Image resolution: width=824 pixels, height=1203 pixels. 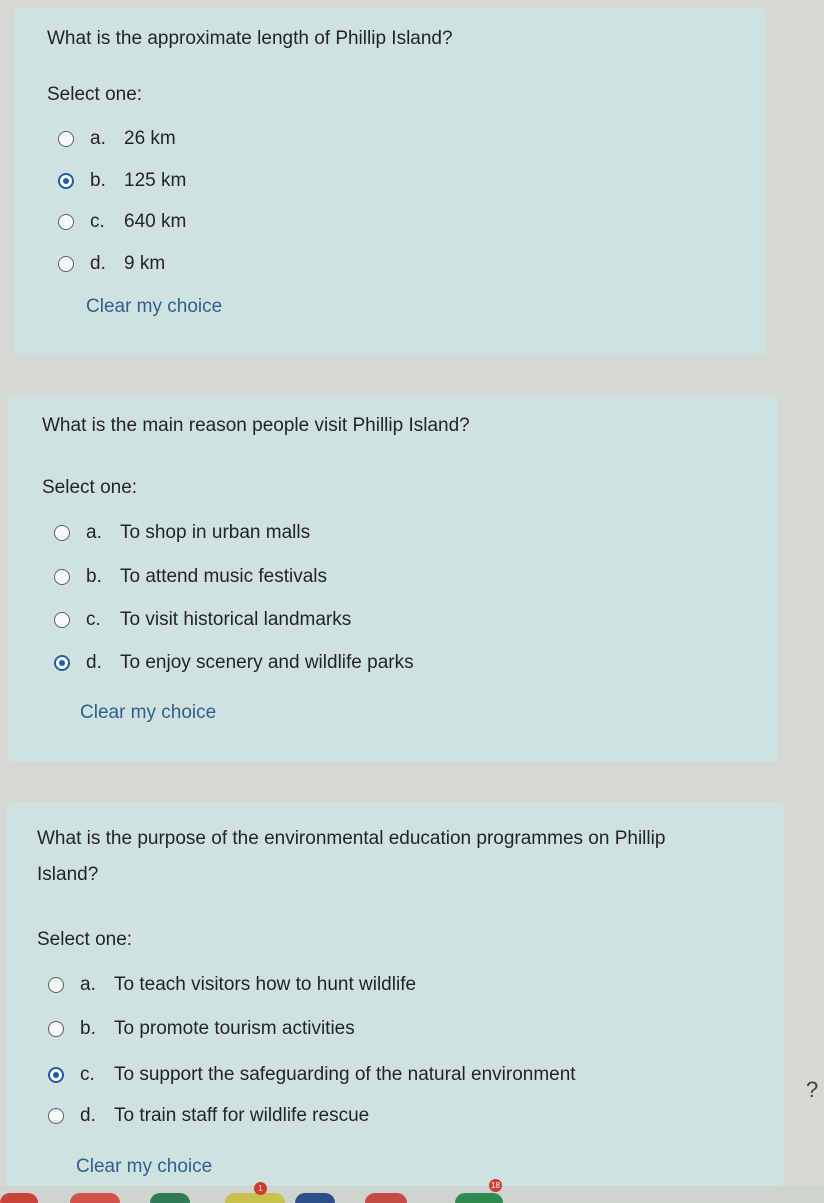 What do you see at coordinates (812, 1090) in the screenshot?
I see `help-icon: ?` at bounding box center [812, 1090].